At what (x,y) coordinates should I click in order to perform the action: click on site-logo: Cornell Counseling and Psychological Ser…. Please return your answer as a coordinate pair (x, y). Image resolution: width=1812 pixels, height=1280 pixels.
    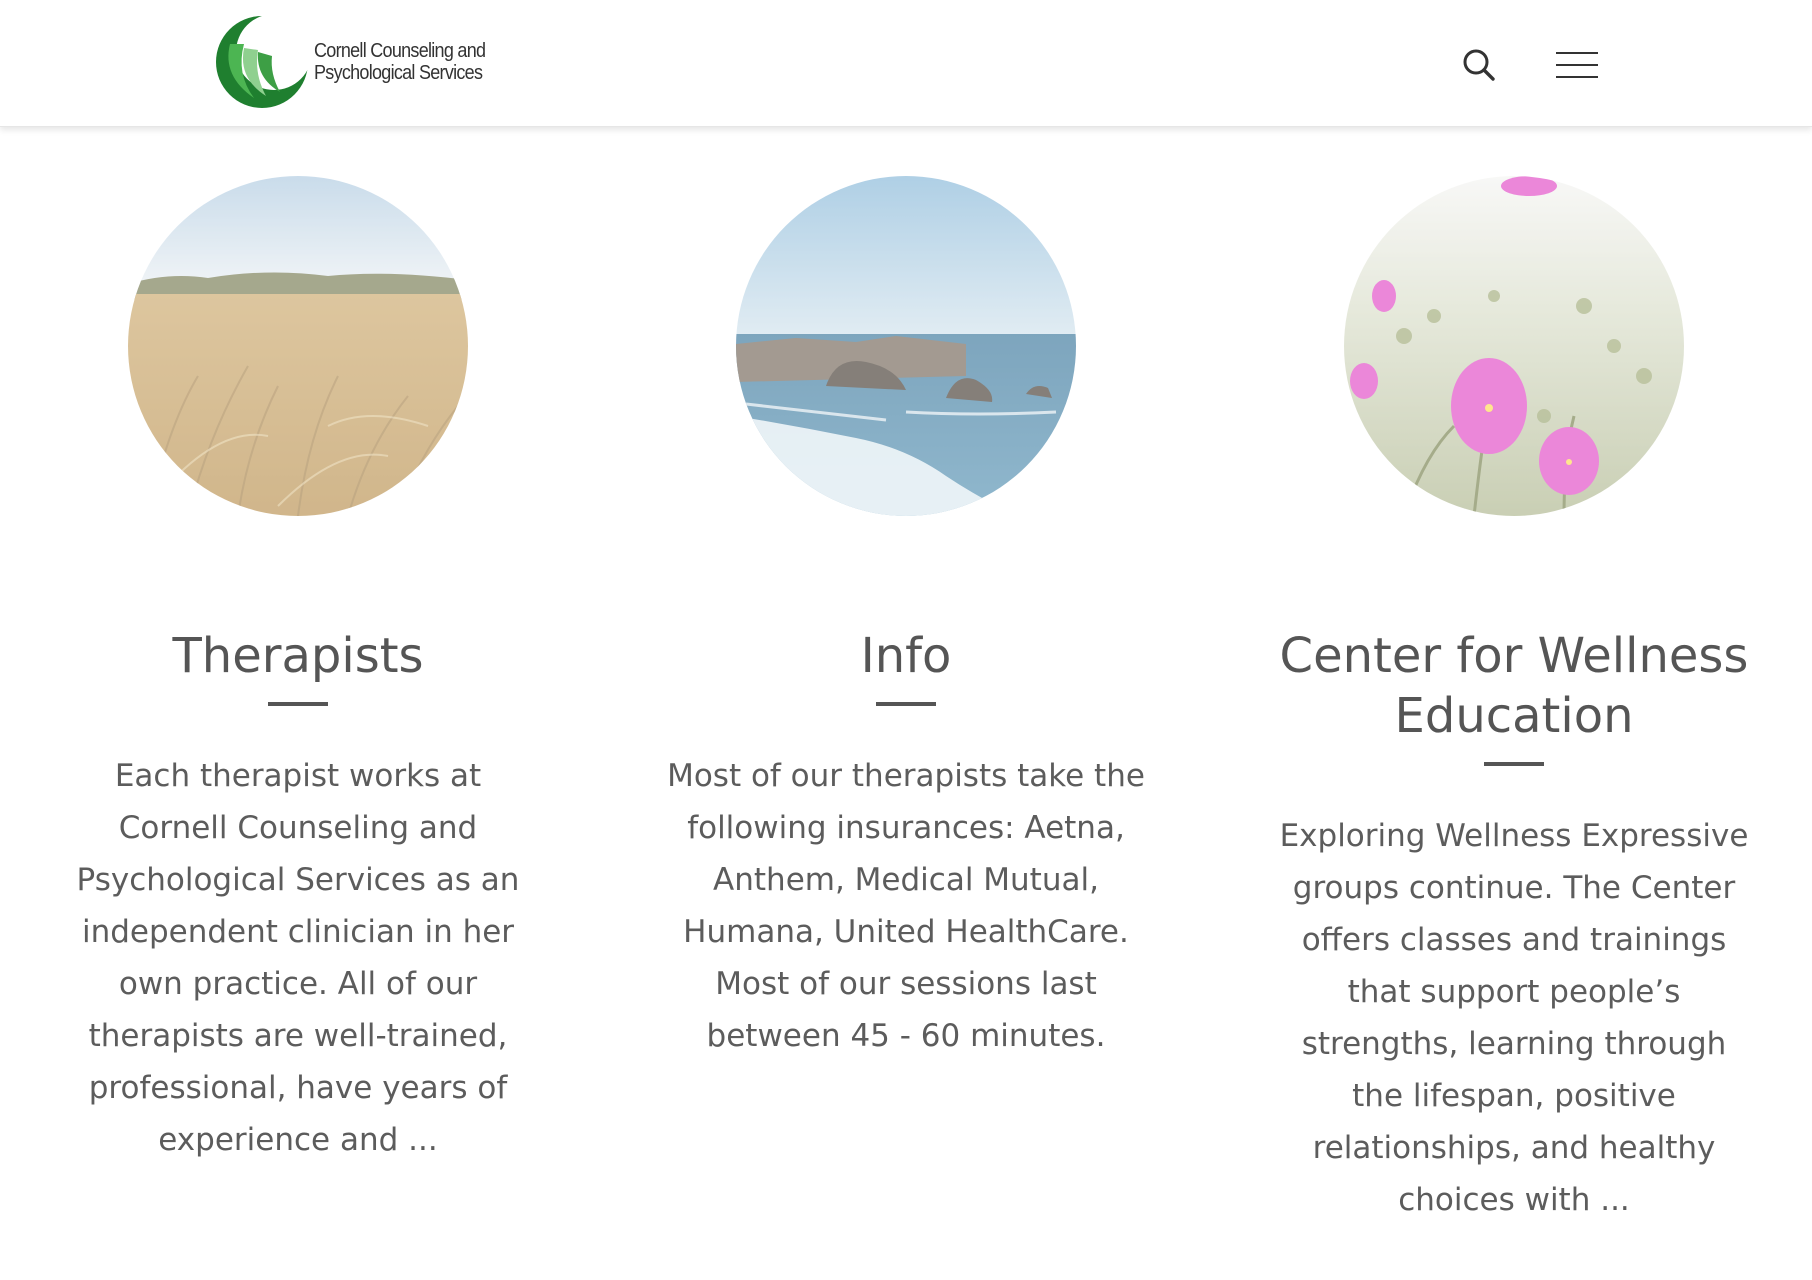
    Looking at the image, I should click on (359, 62).